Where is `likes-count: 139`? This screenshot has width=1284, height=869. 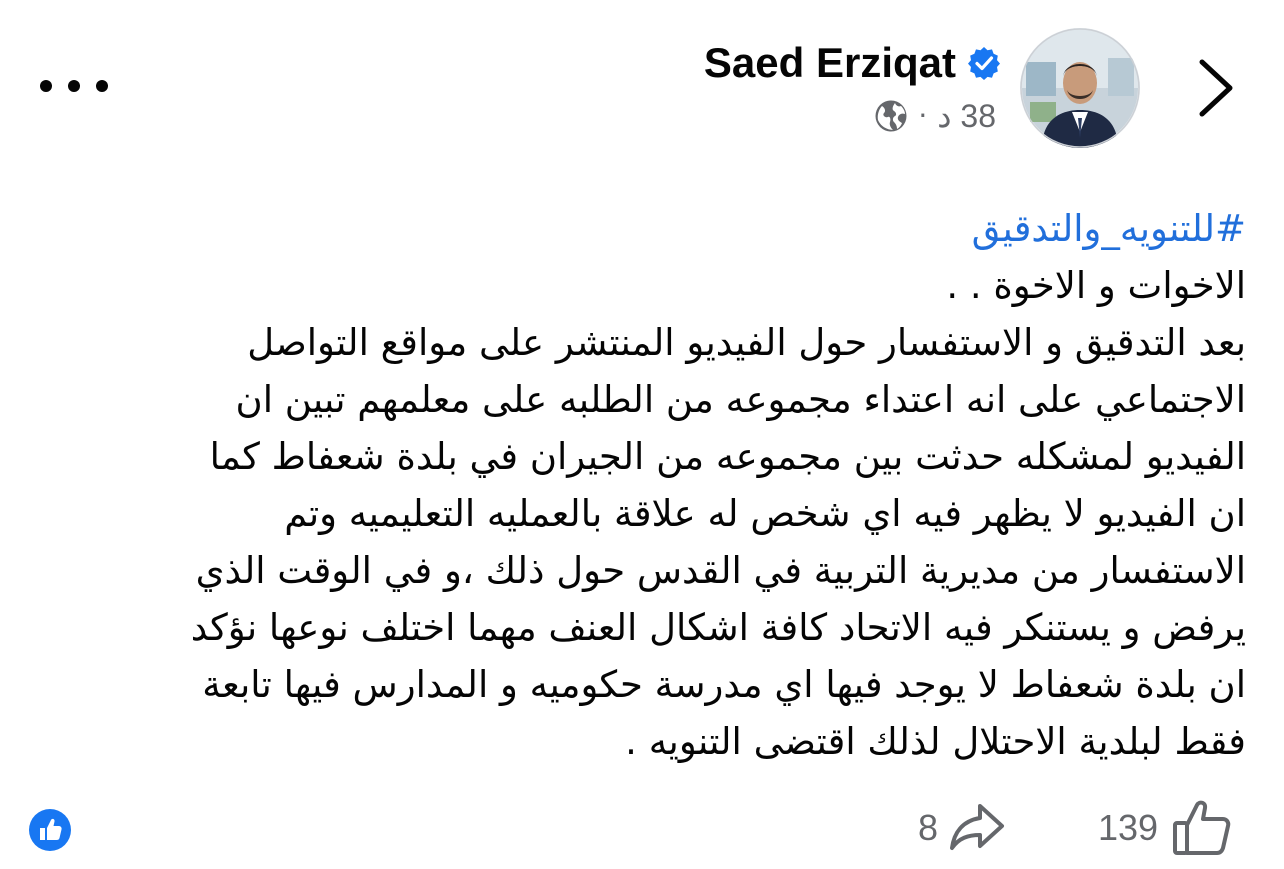 likes-count: 139 is located at coordinates (1128, 827).